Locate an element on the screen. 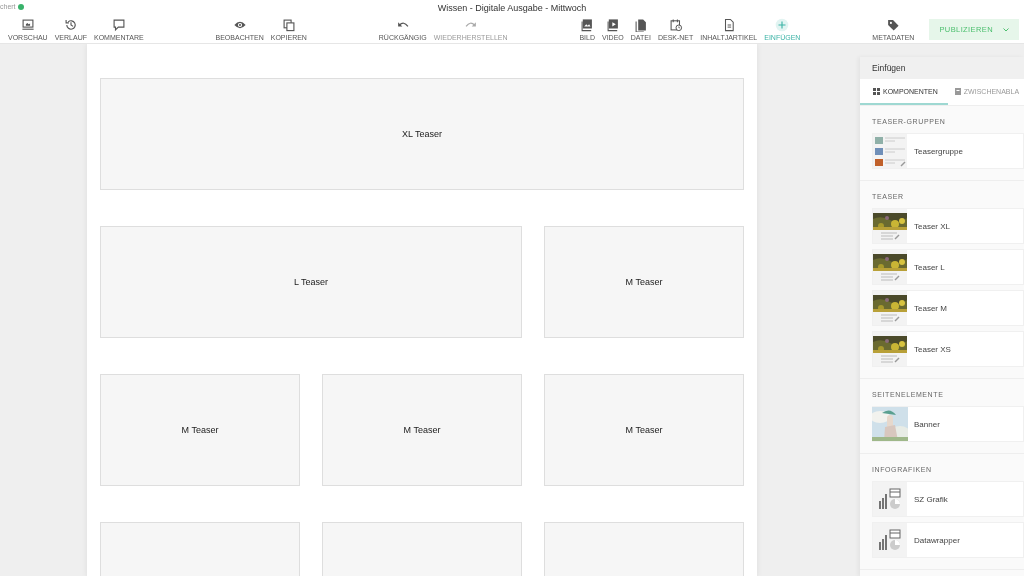 This screenshot has width=1024, height=576. component-item: Banner is located at coordinates (948, 424).